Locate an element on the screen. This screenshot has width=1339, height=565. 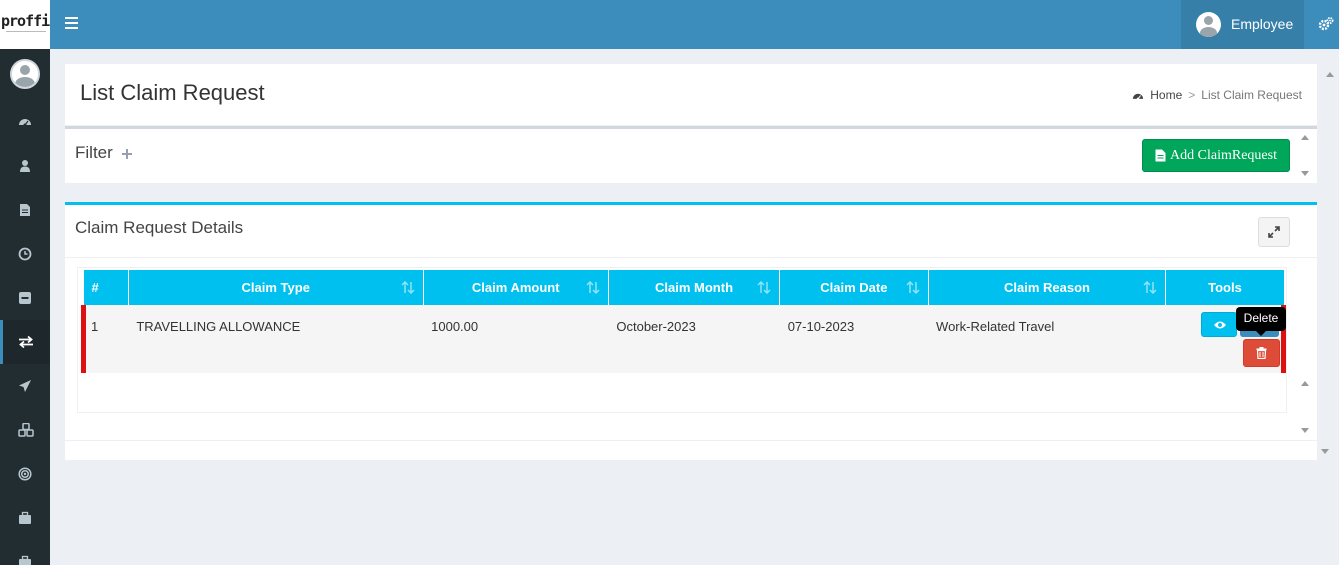
plus-icon is located at coordinates (127, 154).